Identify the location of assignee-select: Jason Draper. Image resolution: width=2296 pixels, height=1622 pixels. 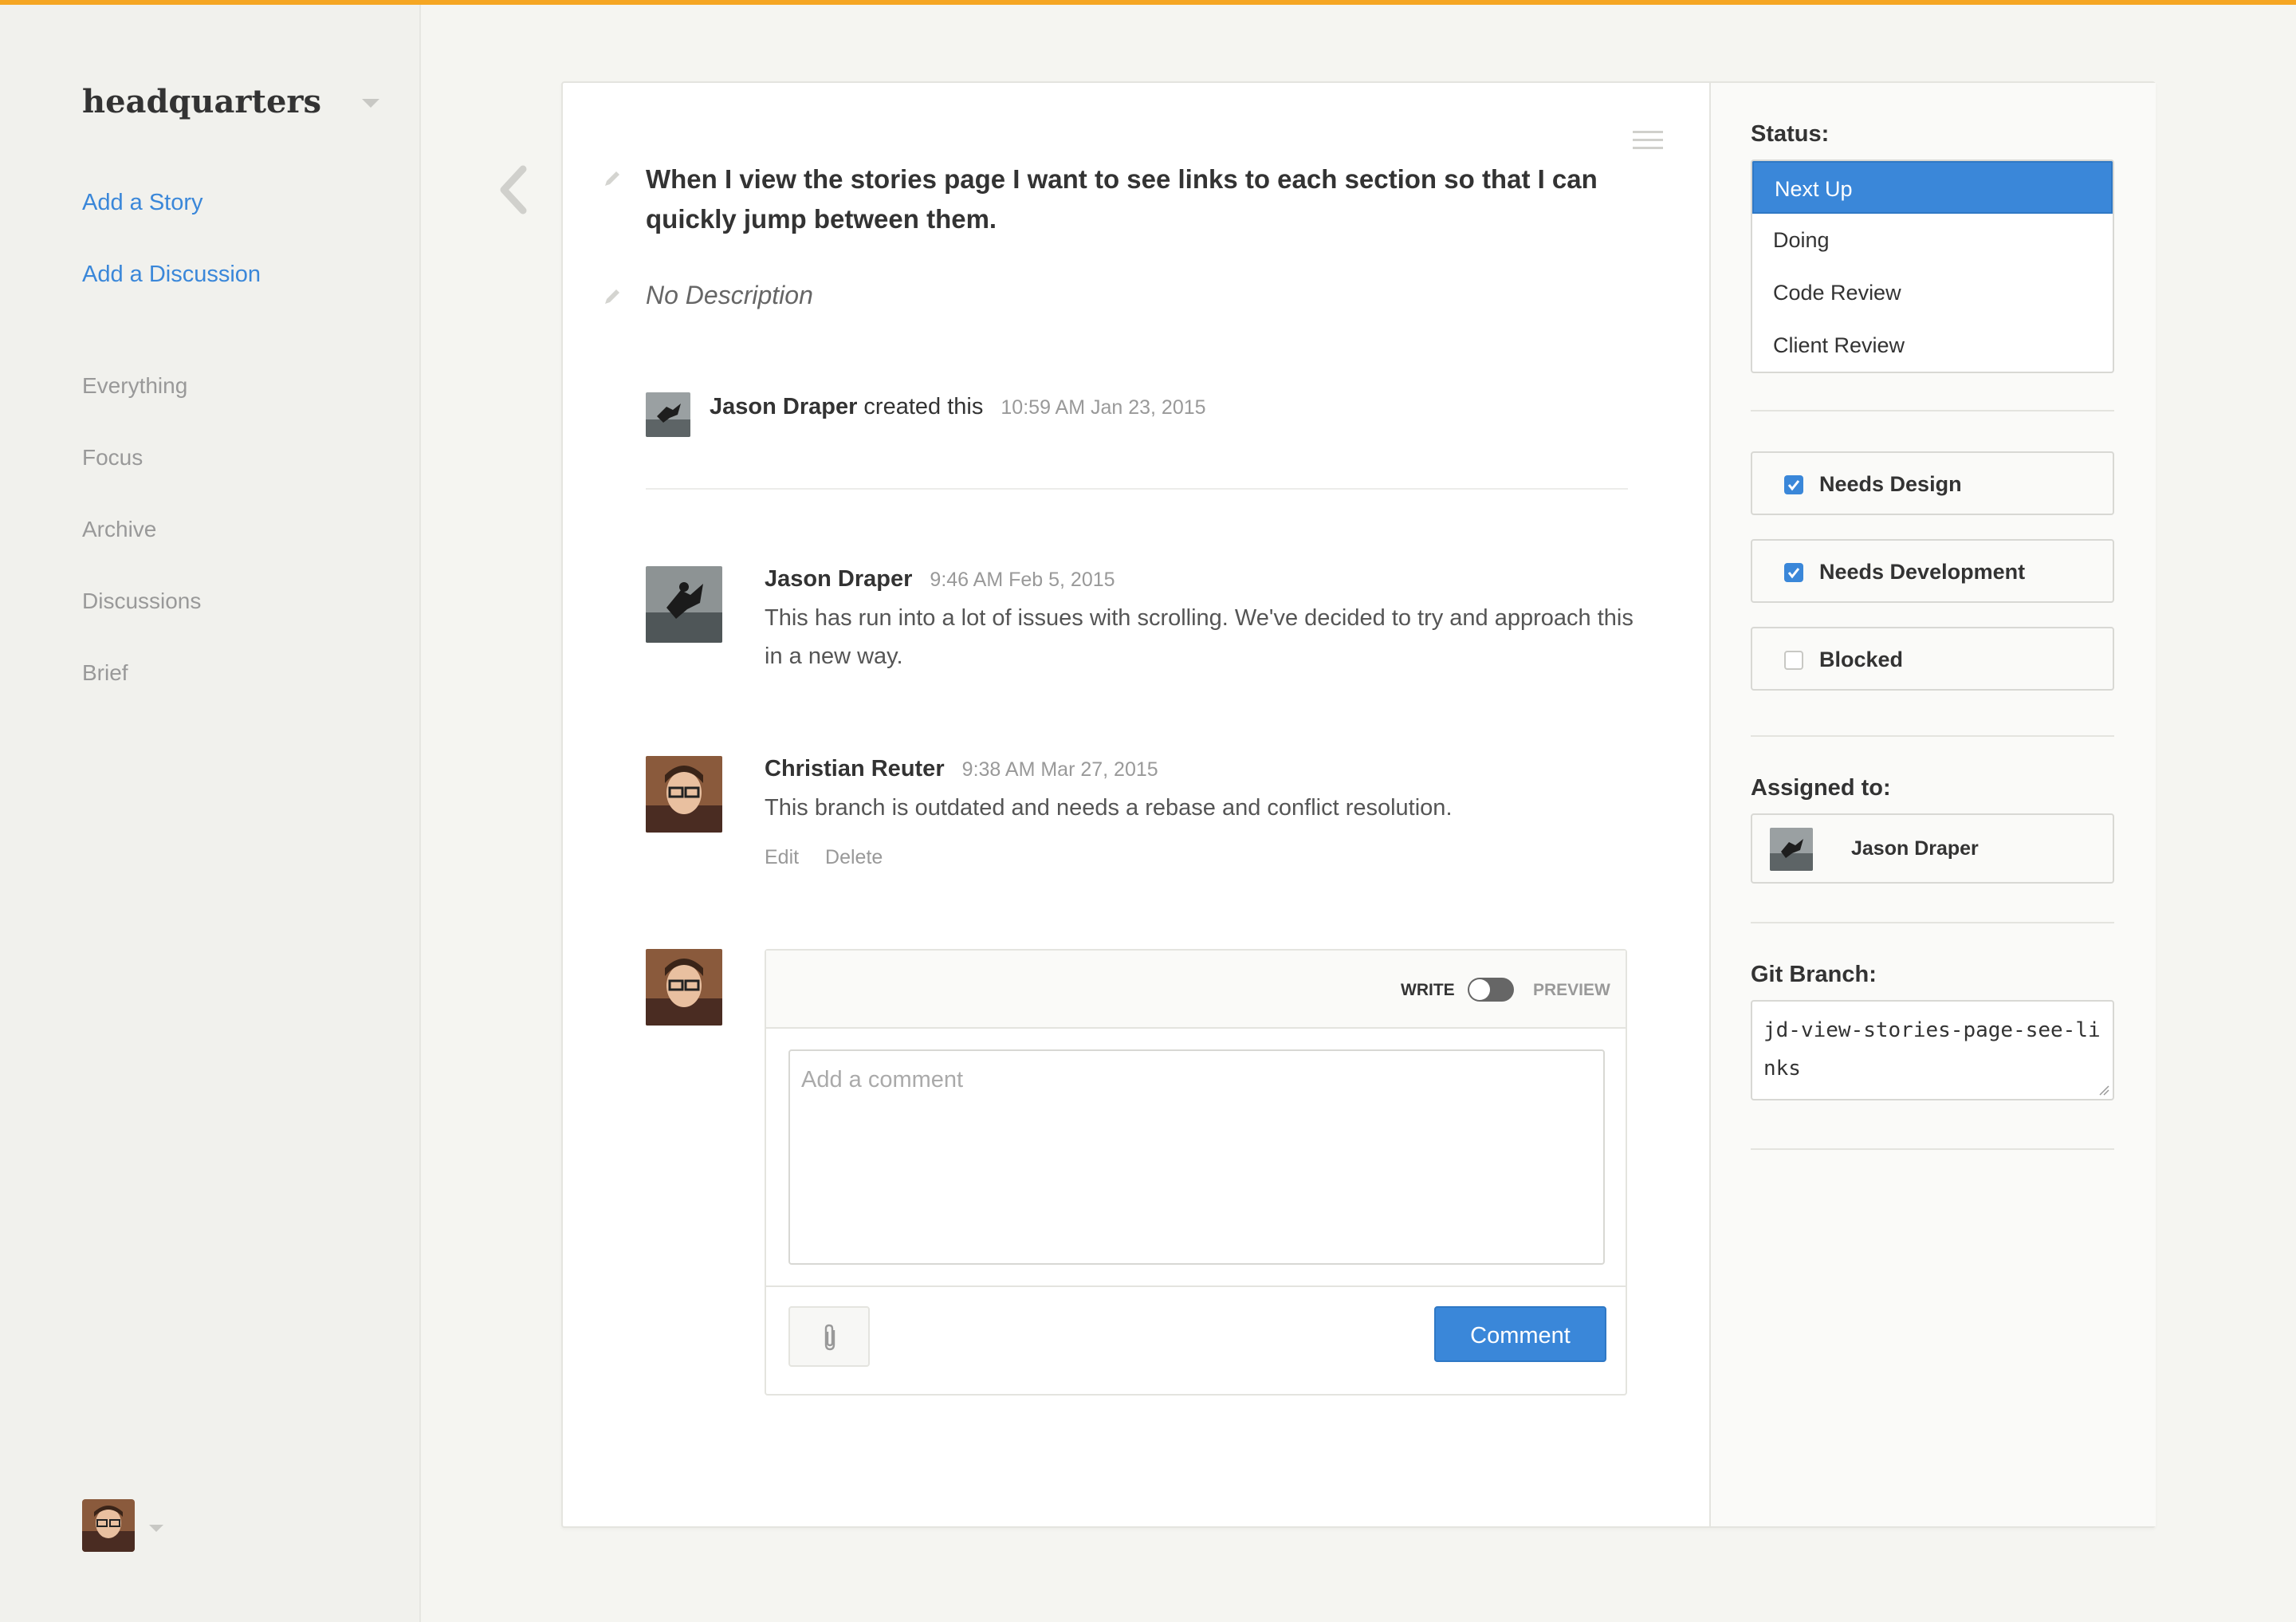
(1932, 848).